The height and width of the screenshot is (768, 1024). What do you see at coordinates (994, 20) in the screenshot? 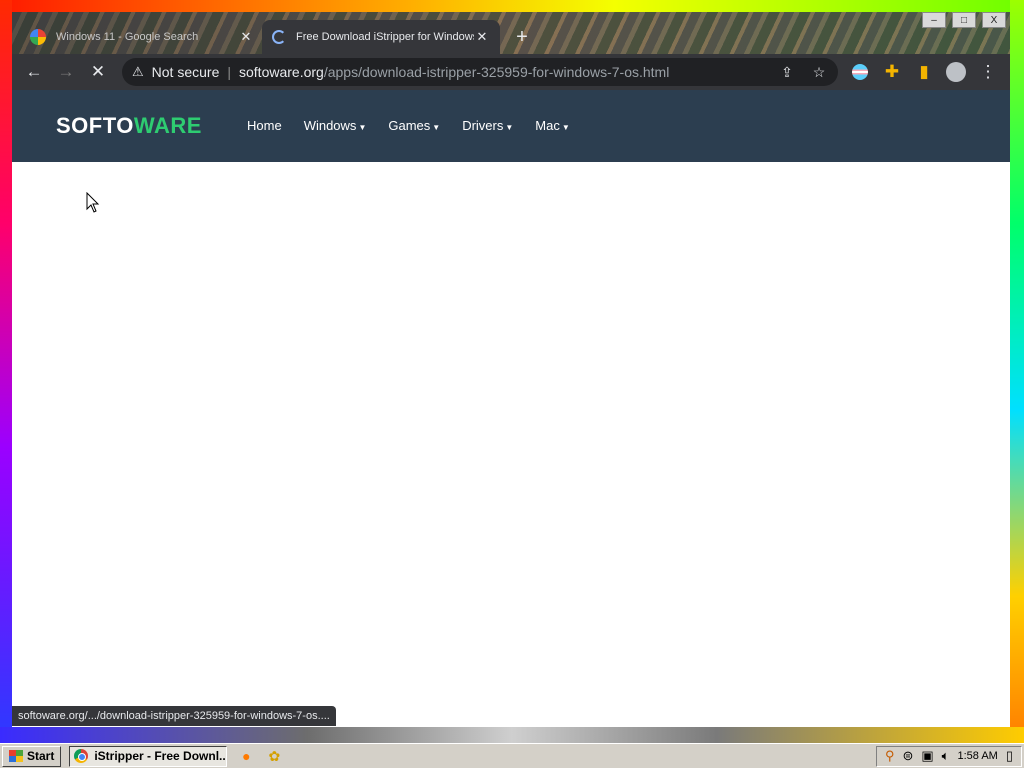
I see `close-window-button: X` at bounding box center [994, 20].